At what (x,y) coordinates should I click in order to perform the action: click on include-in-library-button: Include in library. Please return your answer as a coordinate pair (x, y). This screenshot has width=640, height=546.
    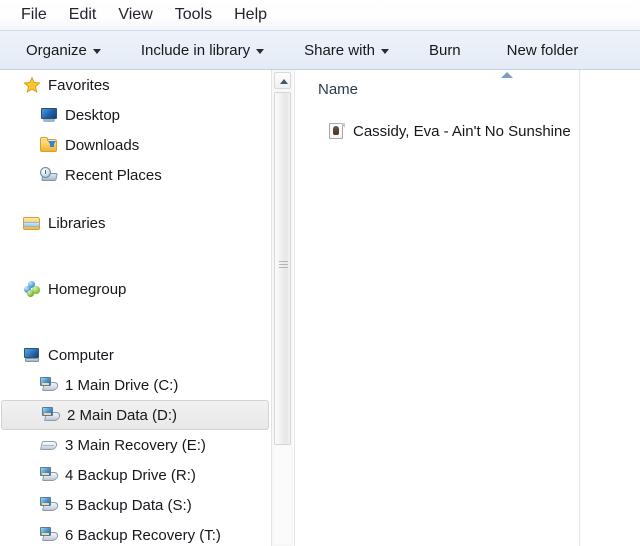
    Looking at the image, I should click on (202, 50).